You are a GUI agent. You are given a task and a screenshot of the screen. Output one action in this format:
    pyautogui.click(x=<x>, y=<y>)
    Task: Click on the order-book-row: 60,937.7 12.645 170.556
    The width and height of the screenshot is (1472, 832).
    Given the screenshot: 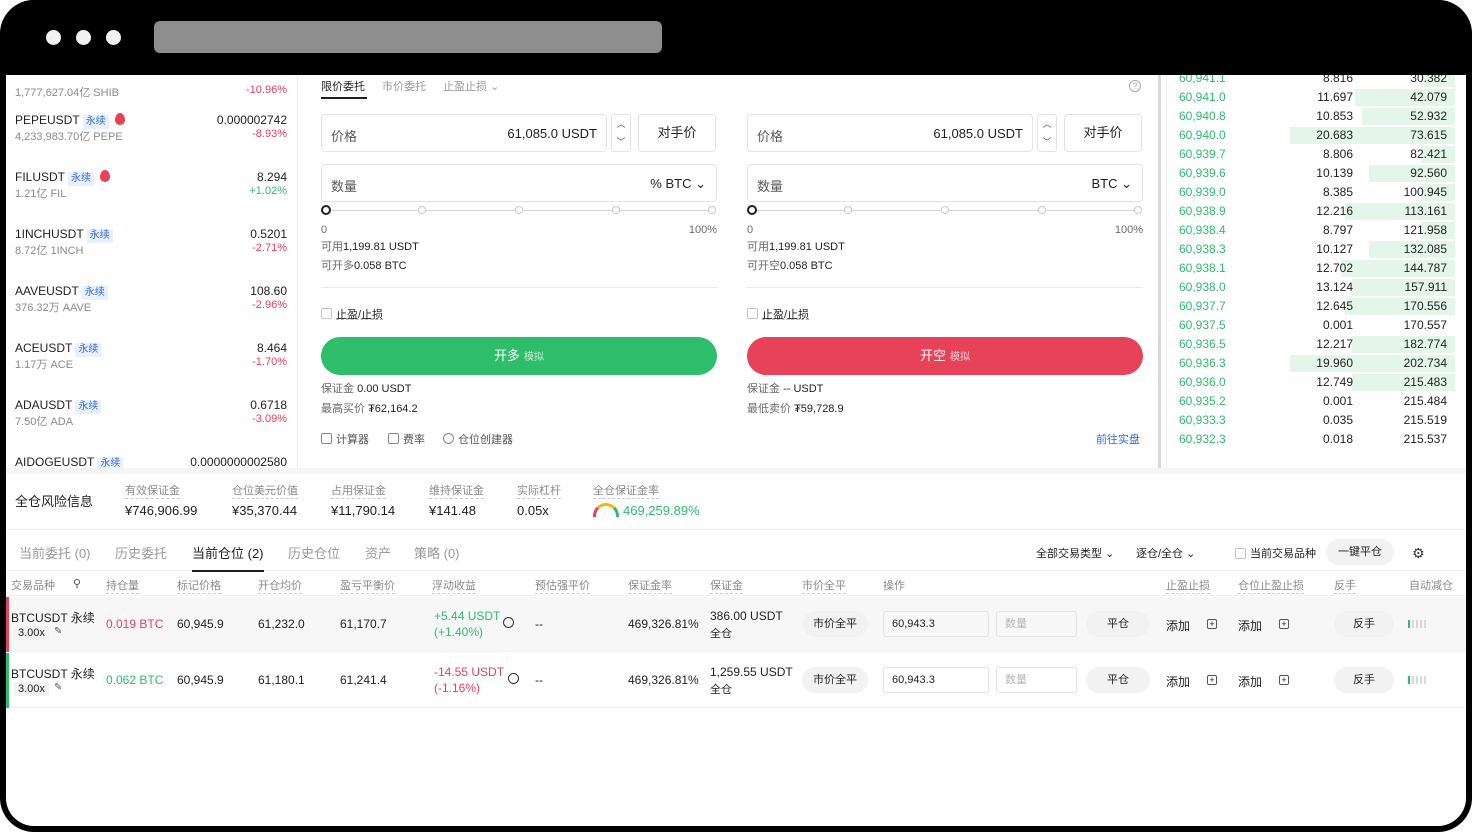 What is the action you would take?
    pyautogui.click(x=1311, y=306)
    